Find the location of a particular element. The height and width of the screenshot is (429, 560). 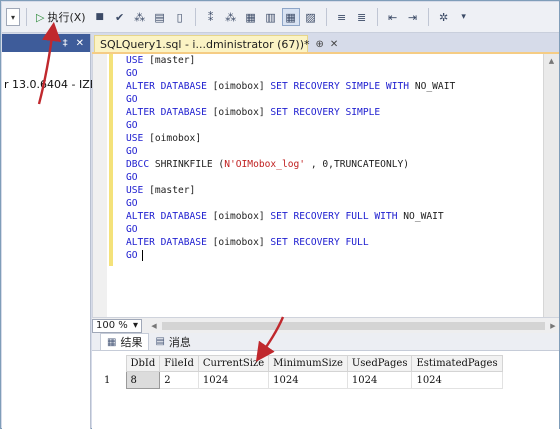

specify-values-icon: ✲ is located at coordinates (444, 17).